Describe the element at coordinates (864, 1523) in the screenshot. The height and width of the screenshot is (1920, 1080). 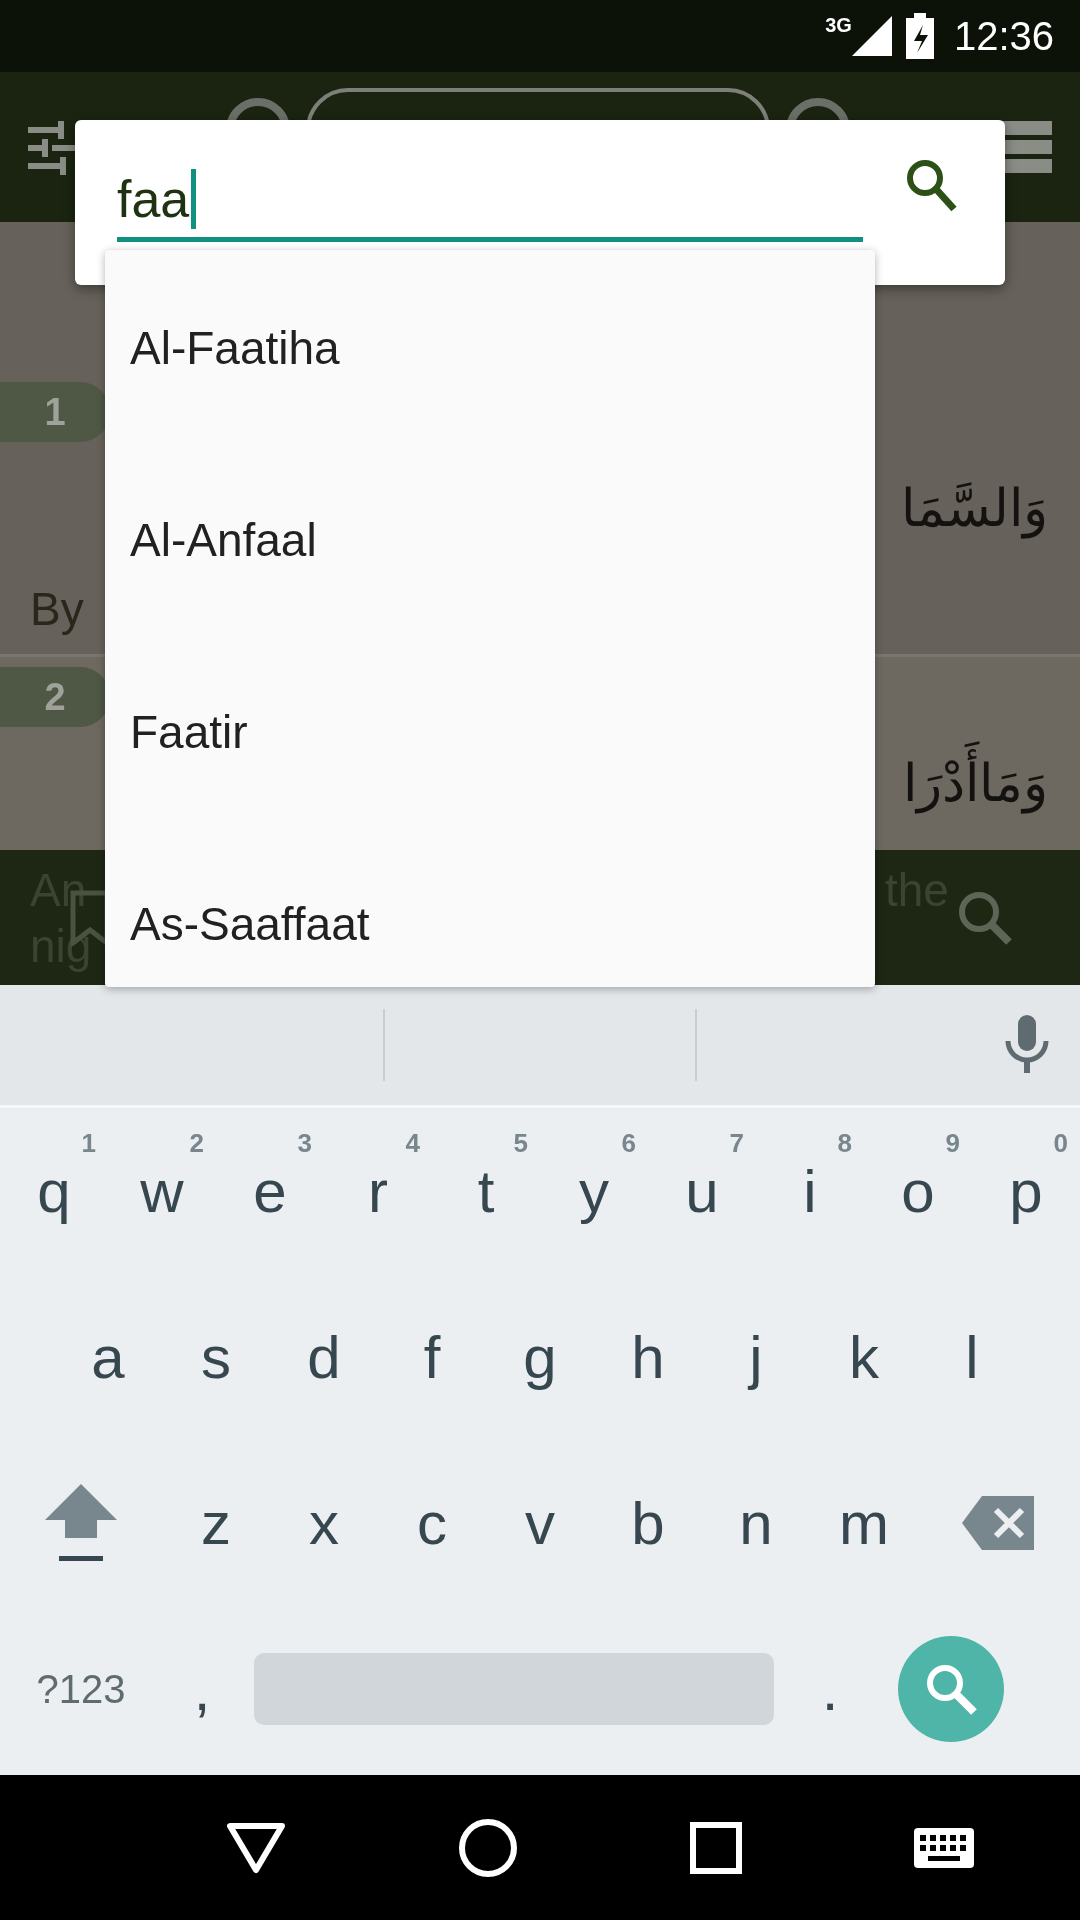
I see `keyboard-key: m` at that location.